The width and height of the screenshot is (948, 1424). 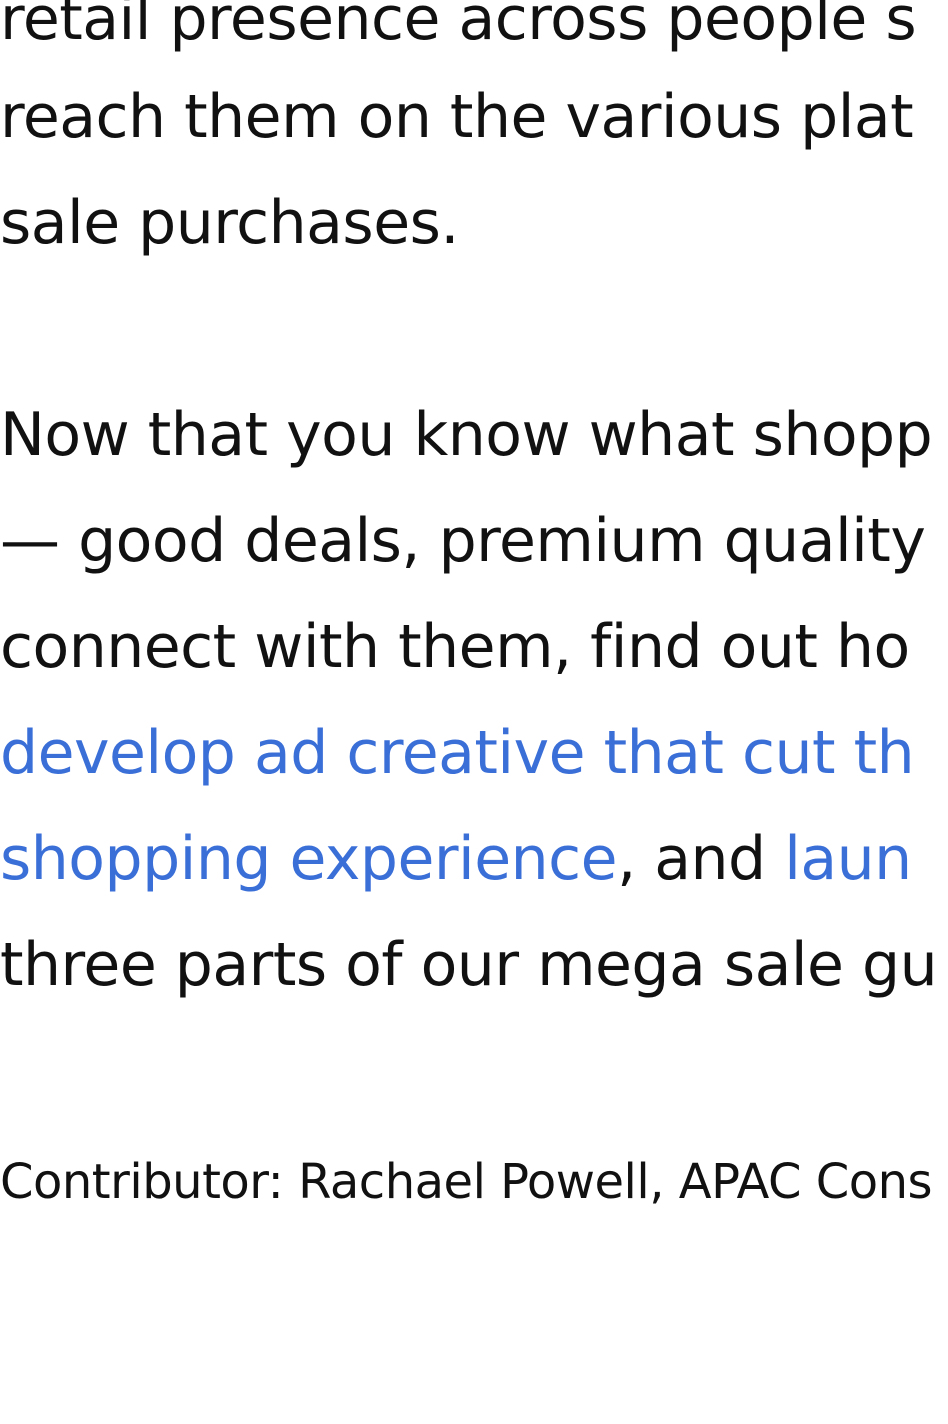 What do you see at coordinates (466, 1182) in the screenshot?
I see `contributor-credit: Contributor: Rachael Powell, APAC Cons` at bounding box center [466, 1182].